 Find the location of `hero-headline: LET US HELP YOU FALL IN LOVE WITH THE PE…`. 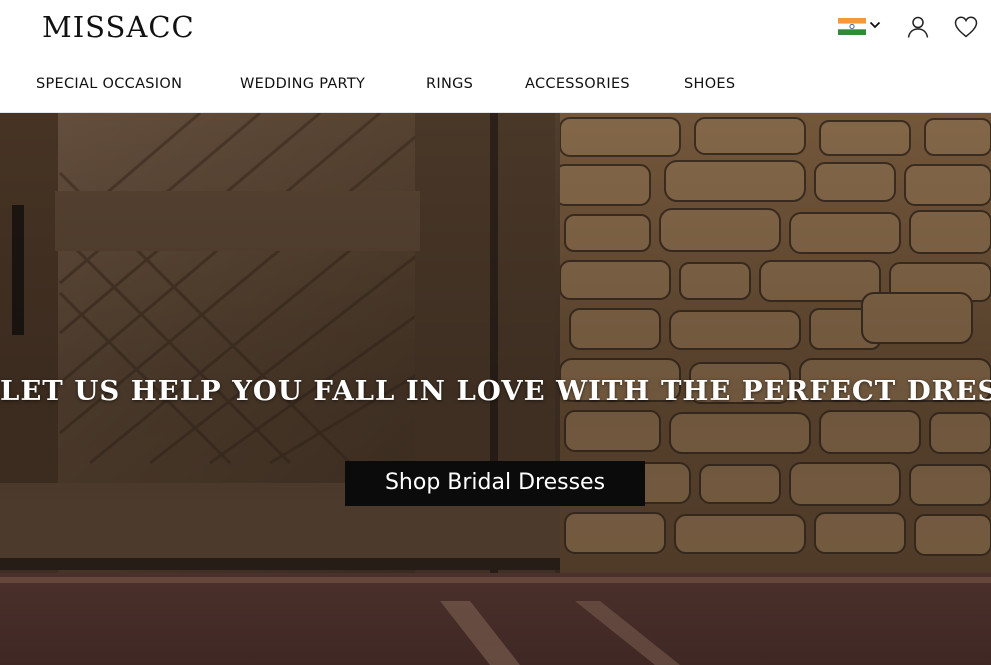

hero-headline: LET US HELP YOU FALL IN LOVE WITH THE PE… is located at coordinates (495, 391).